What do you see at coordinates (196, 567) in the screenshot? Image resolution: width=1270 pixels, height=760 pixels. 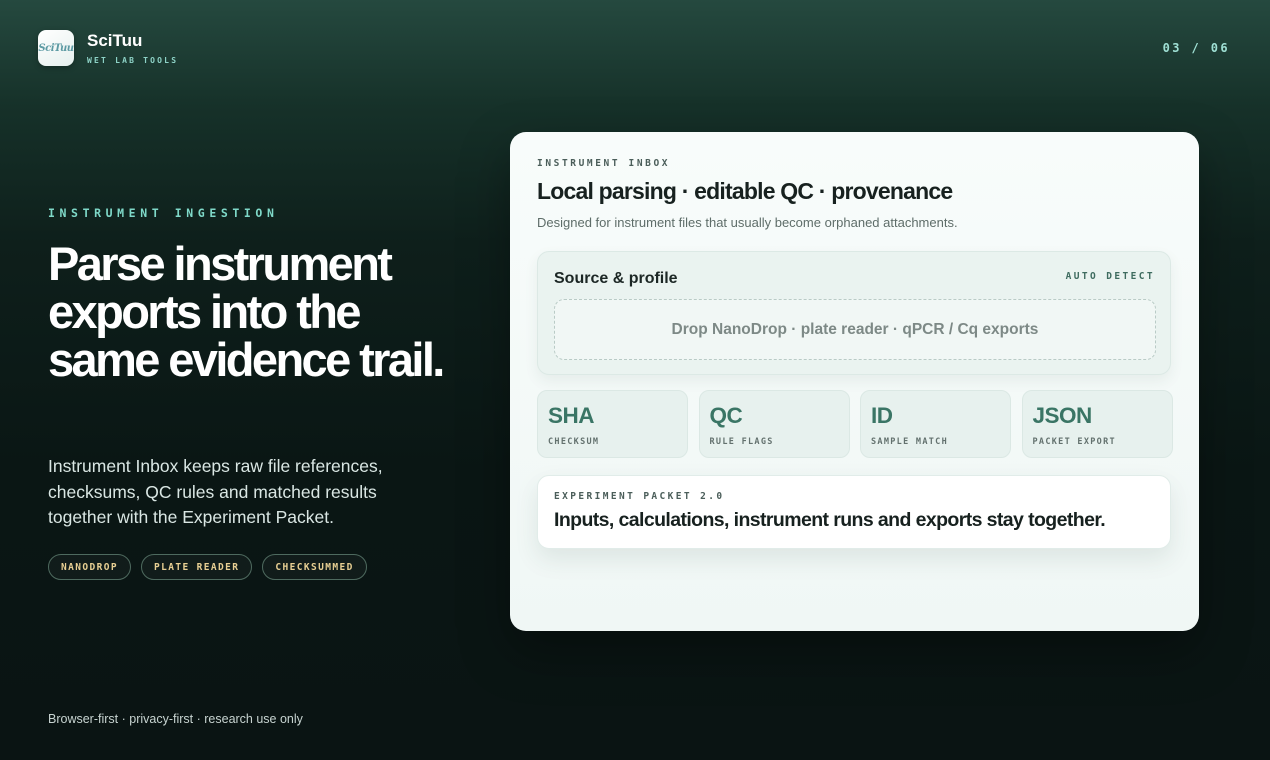 I see `chip-plate-reader: PLATE READER` at bounding box center [196, 567].